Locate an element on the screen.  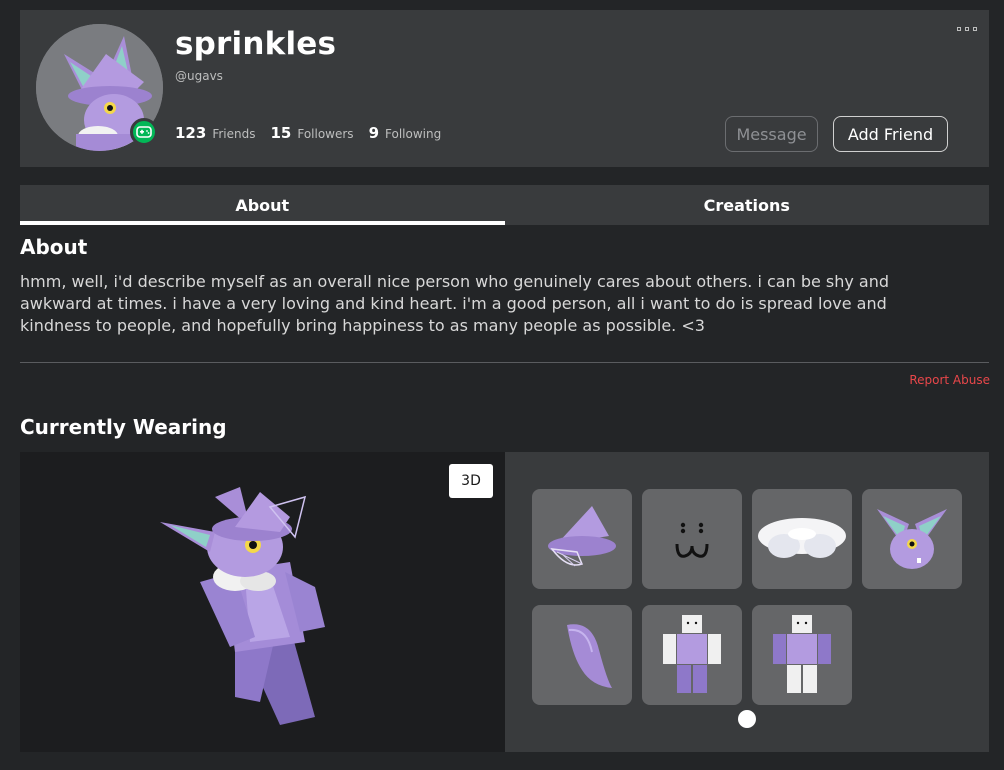
hair-icon is located at coordinates (589, 656).